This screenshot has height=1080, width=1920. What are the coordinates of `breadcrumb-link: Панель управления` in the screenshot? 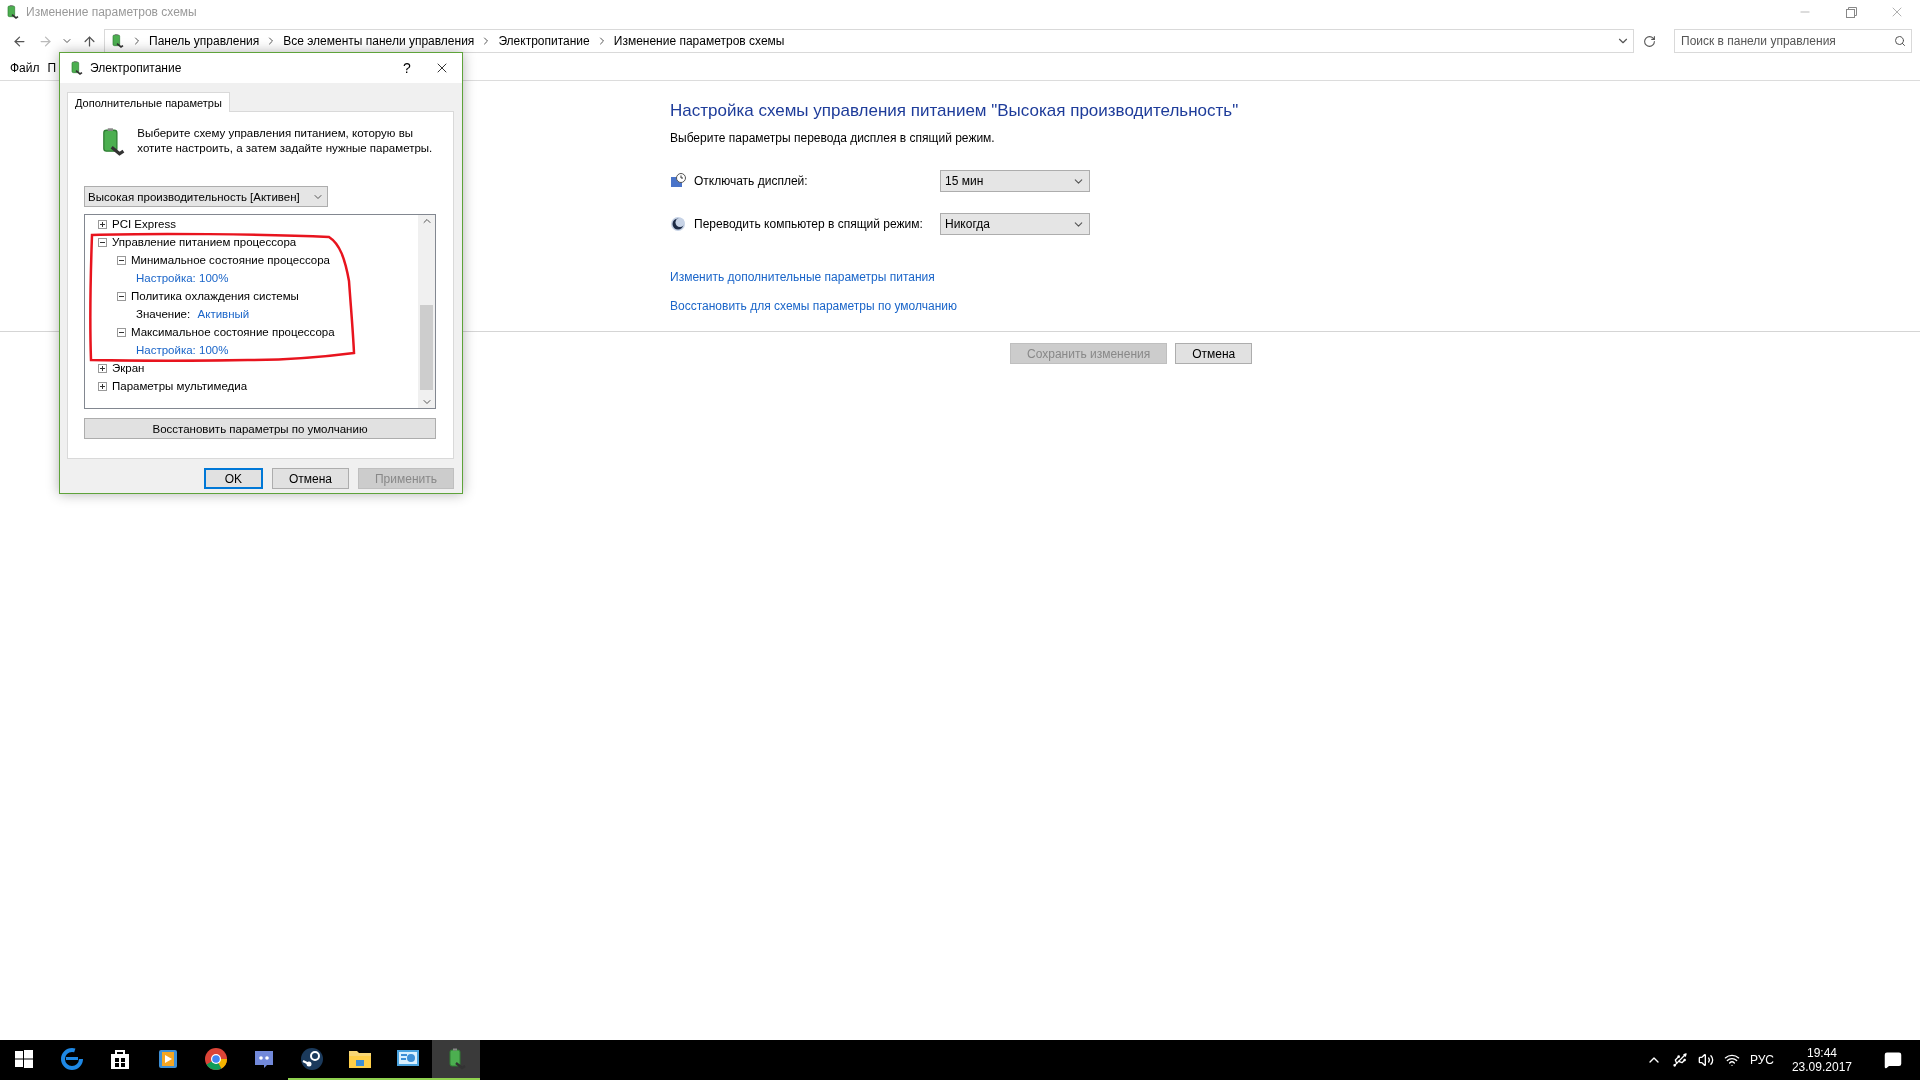 It's located at (204, 41).